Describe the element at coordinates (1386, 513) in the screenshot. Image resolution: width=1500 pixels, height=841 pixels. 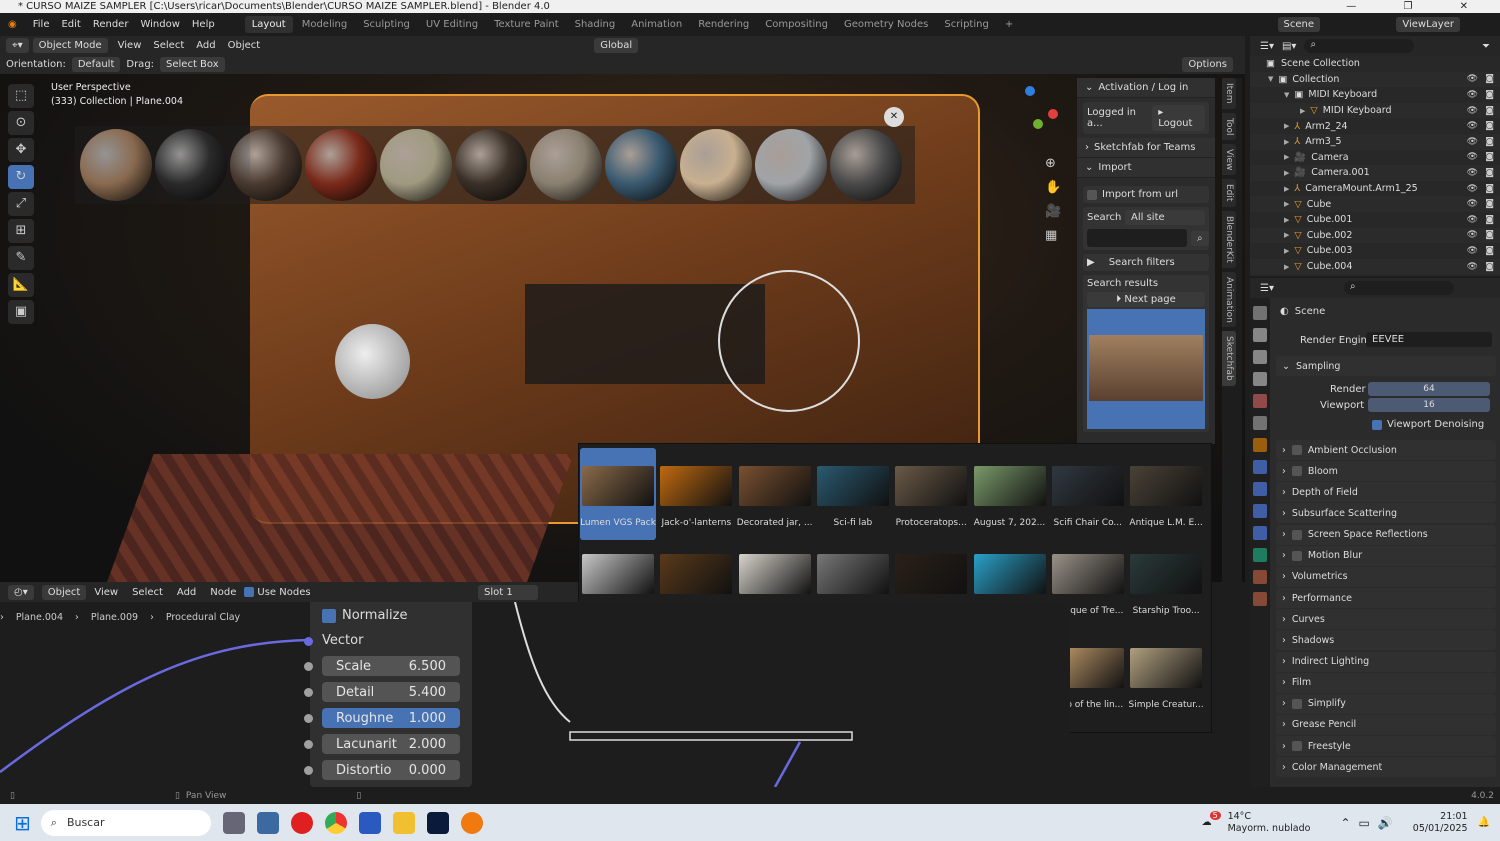
I see `section-header: › Subsurface Scattering` at that location.